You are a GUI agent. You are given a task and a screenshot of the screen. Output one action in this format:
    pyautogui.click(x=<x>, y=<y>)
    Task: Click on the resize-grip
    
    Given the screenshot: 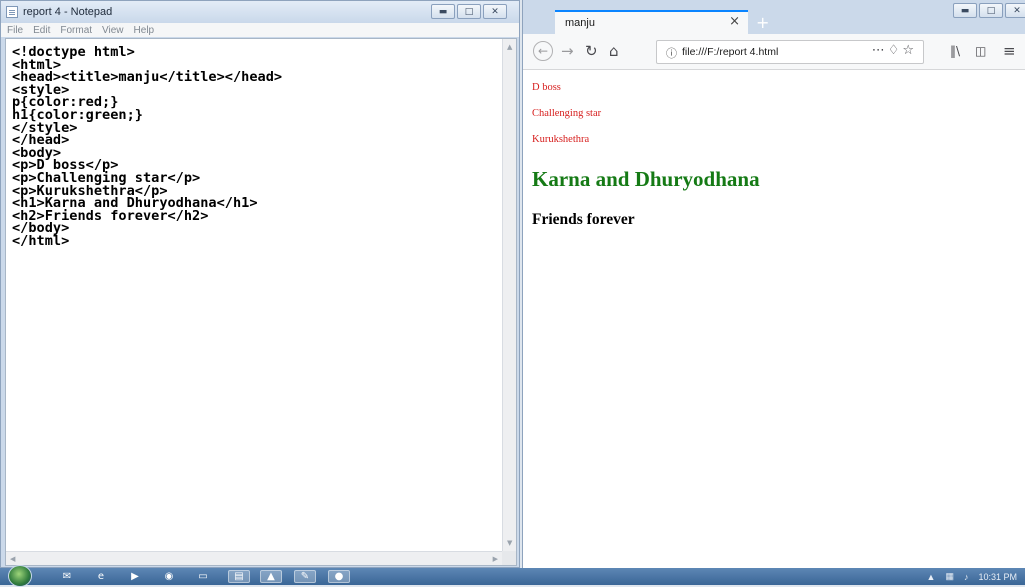 What is the action you would take?
    pyautogui.click(x=509, y=558)
    